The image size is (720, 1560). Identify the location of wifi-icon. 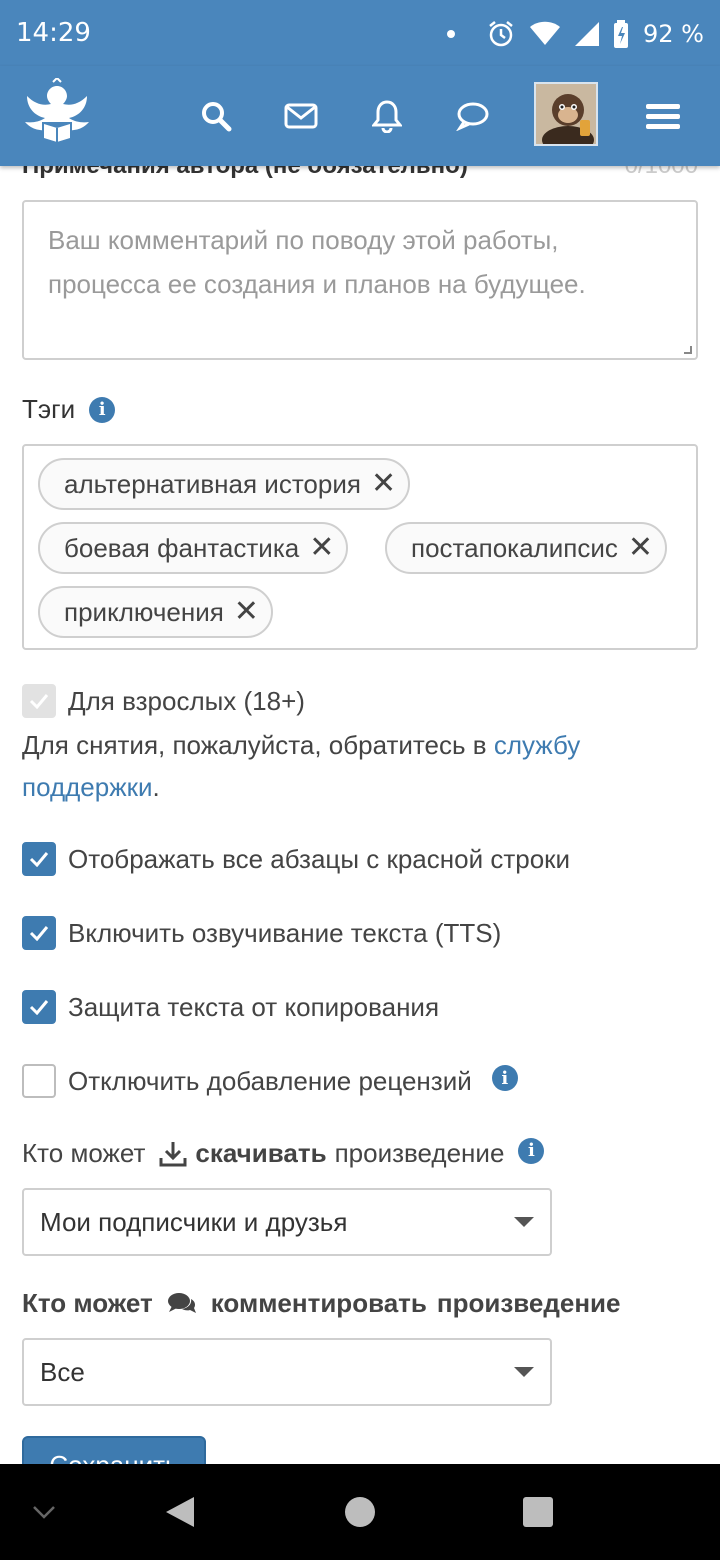
(545, 33).